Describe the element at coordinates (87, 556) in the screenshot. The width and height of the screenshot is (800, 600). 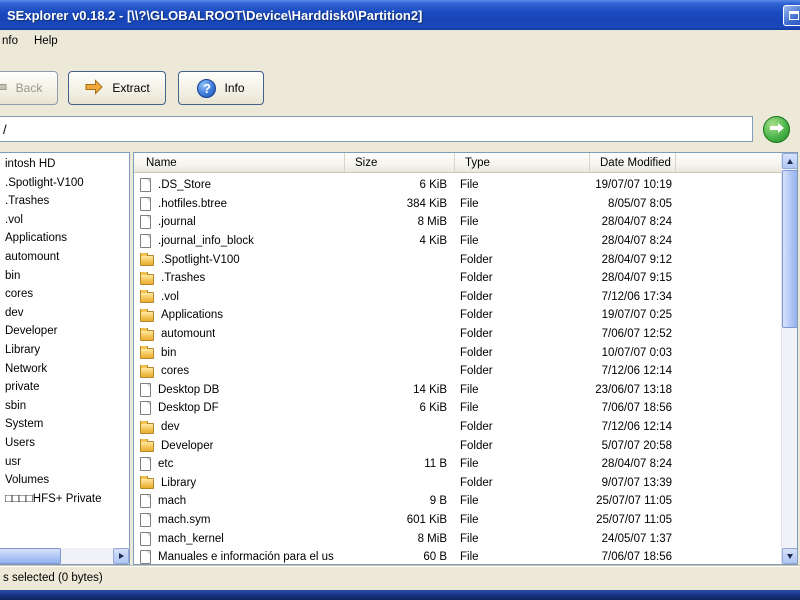
I see `hscroll-track` at that location.